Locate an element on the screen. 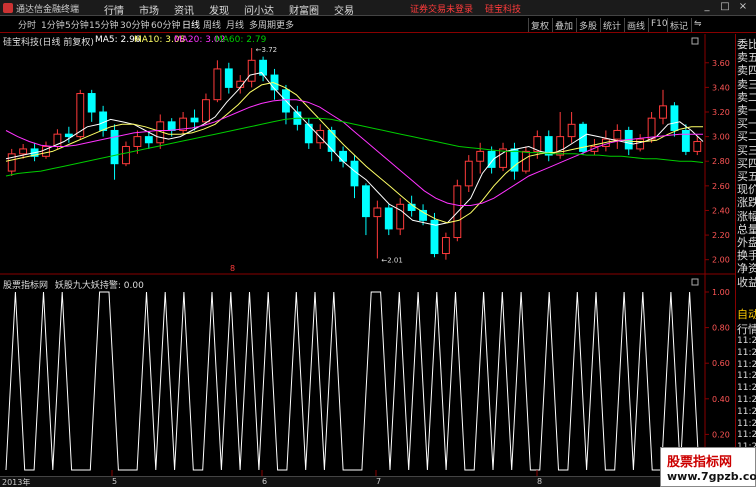 The width and height of the screenshot is (756, 487). auto-label: 自动 is located at coordinates (746, 314).